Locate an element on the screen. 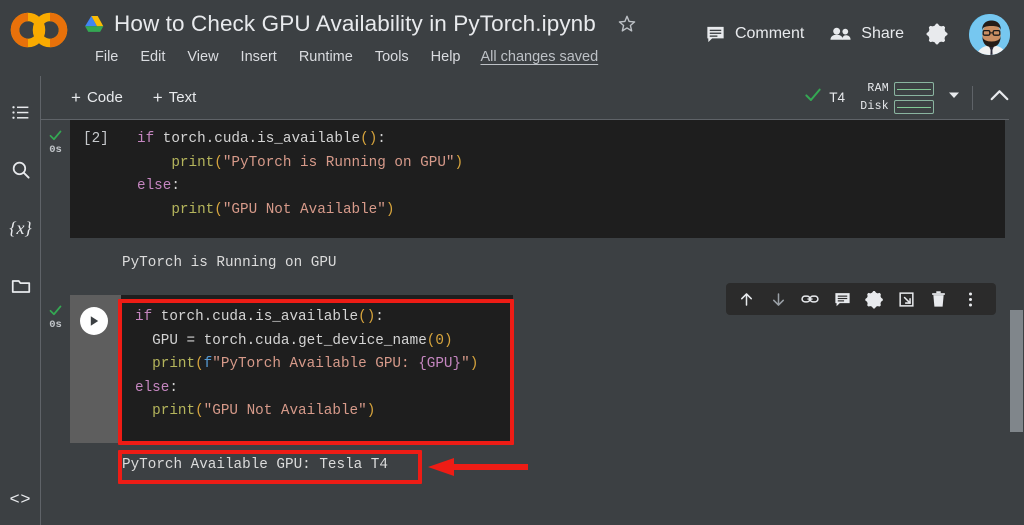 This screenshot has width=1024, height=525. sidebar-item-code-snippets: <> is located at coordinates (20, 499).